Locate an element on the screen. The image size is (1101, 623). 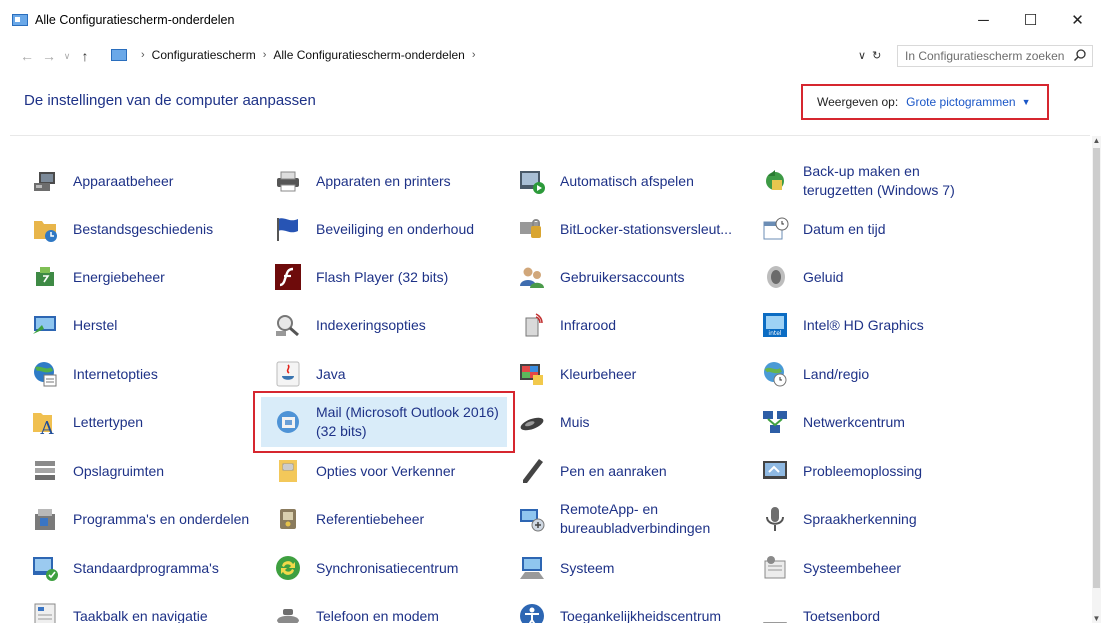
control-panel-item-label: Indexeringsopties is located at coordinates (371, 324).